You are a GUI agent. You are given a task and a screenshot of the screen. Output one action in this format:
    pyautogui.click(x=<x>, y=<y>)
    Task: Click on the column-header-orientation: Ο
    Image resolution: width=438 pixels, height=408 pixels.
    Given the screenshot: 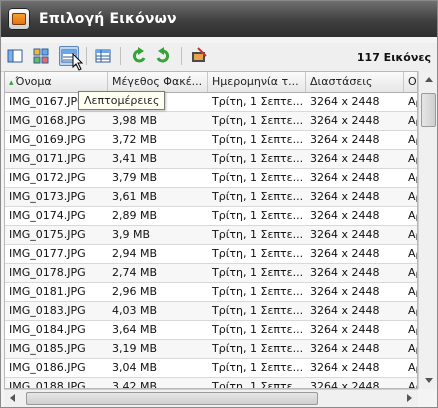 What is the action you would take?
    pyautogui.click(x=410, y=82)
    